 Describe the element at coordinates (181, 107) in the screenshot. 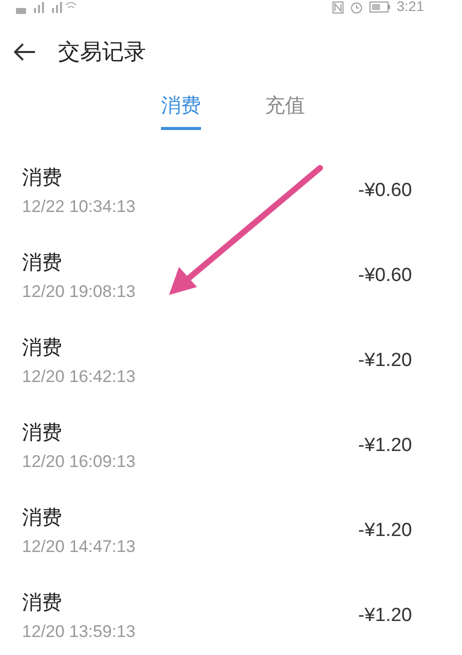

I see `tab: 消费` at that location.